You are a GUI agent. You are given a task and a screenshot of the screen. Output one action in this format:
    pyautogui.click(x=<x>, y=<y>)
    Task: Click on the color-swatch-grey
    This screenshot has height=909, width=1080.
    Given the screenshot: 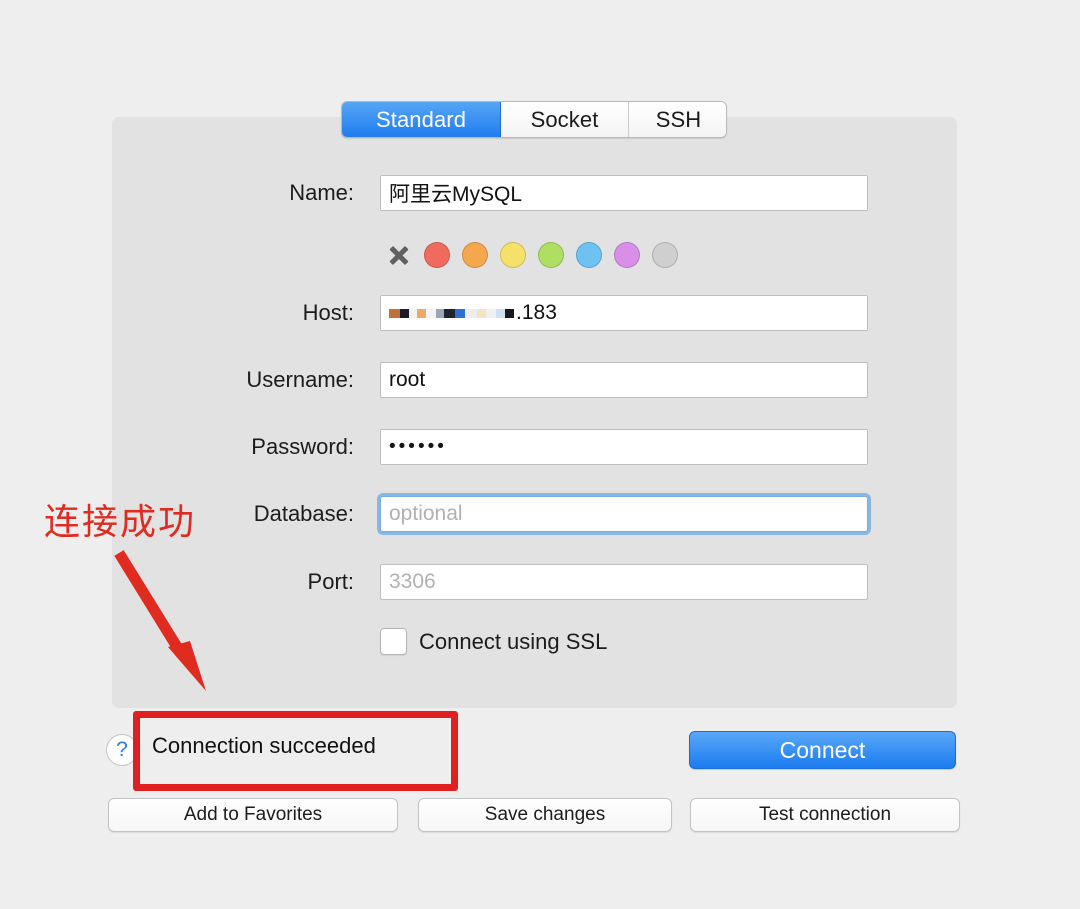 What is the action you would take?
    pyautogui.click(x=665, y=255)
    